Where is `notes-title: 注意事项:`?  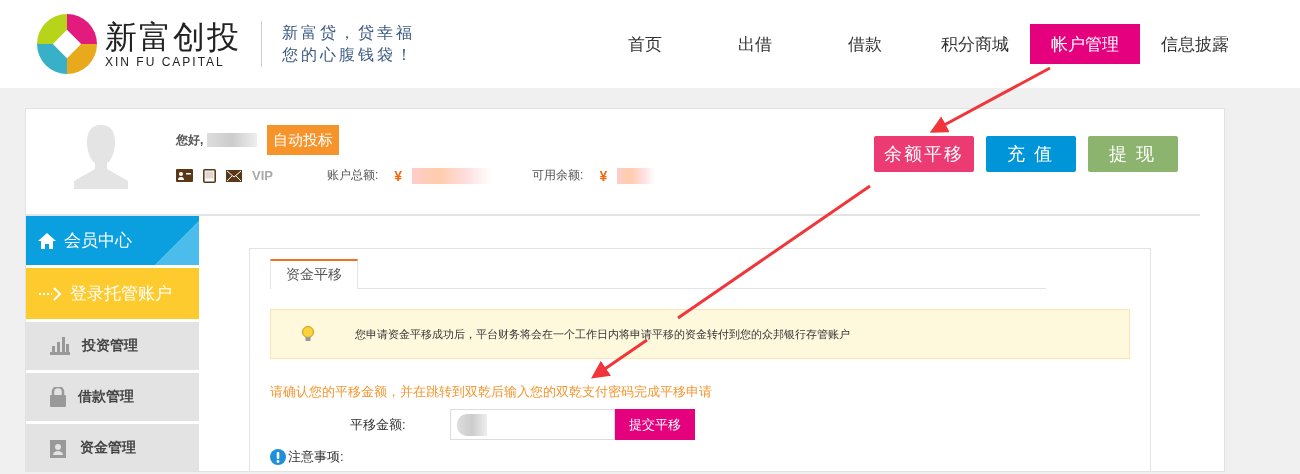
notes-title: 注意事项: is located at coordinates (316, 457).